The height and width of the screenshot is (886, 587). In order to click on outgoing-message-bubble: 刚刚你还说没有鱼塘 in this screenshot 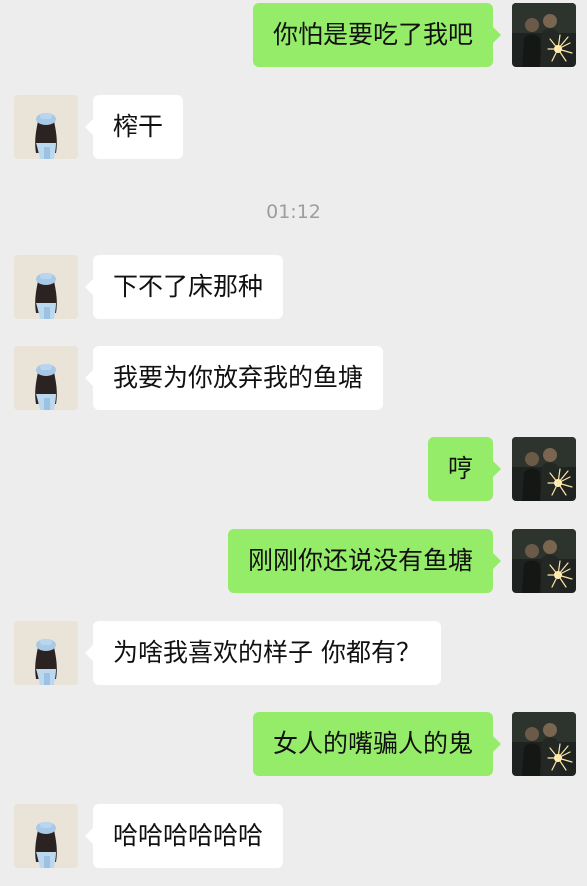, I will do `click(364, 561)`.